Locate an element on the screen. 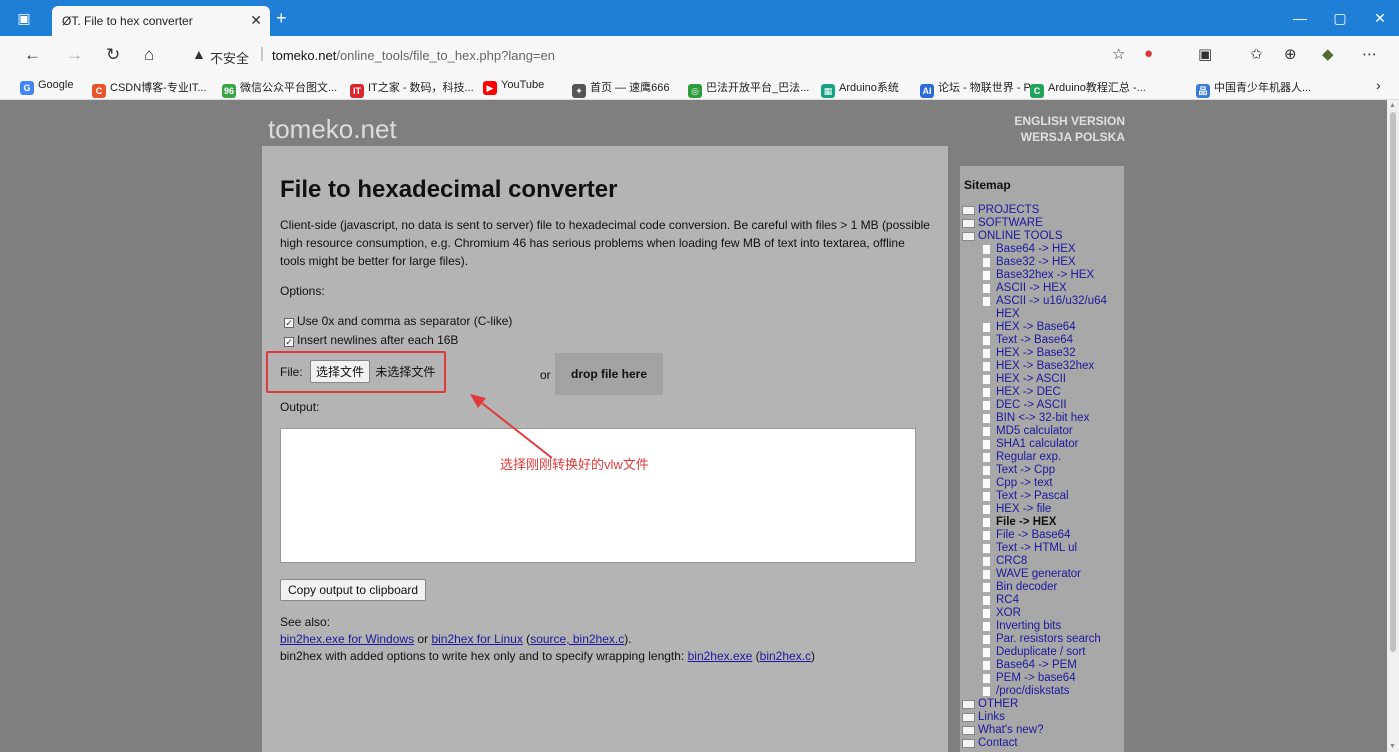 This screenshot has width=1399, height=752. sitemap-item: Regular exp. is located at coordinates (1033, 457).